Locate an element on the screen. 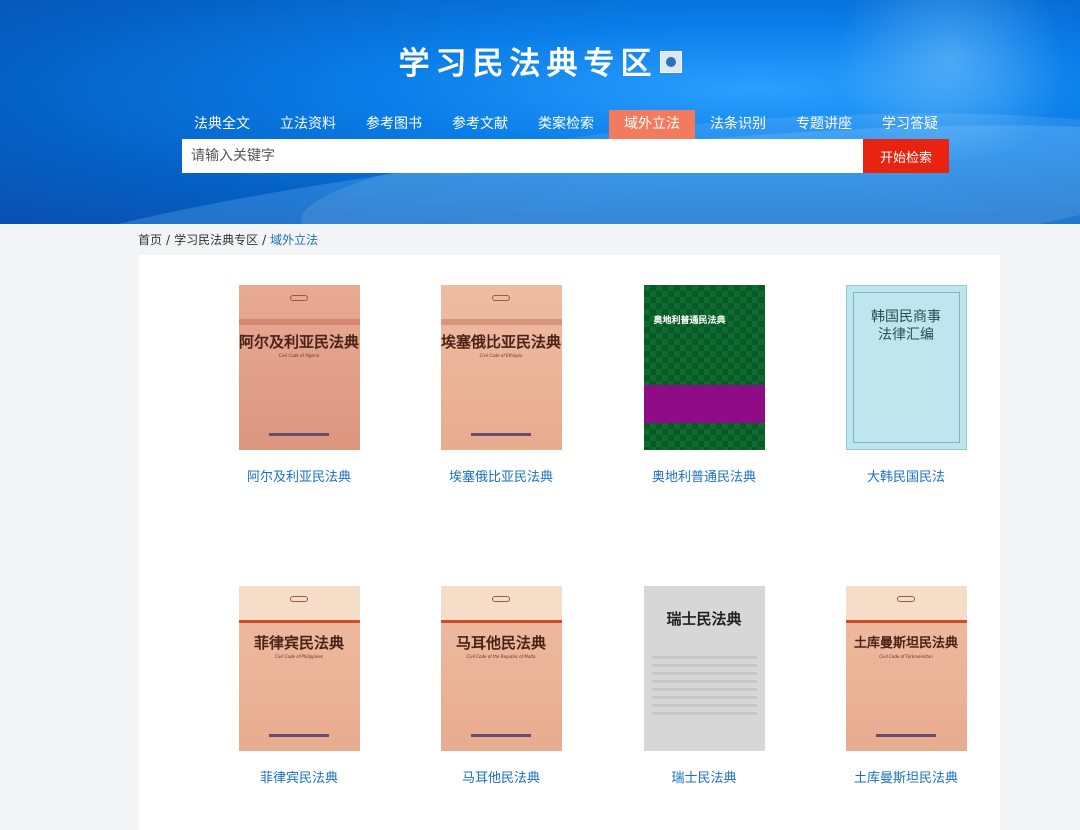  nav-item-case-search: 类案检索 is located at coordinates (566, 124).